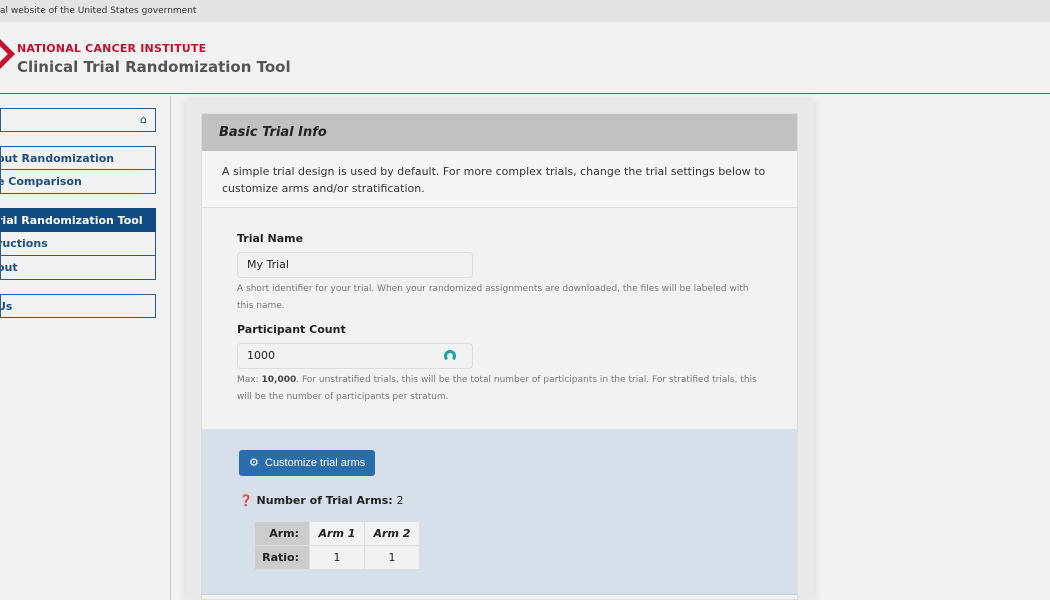  I want to click on org-name: NATIONAL CANCER INSTITUTE, so click(112, 48).